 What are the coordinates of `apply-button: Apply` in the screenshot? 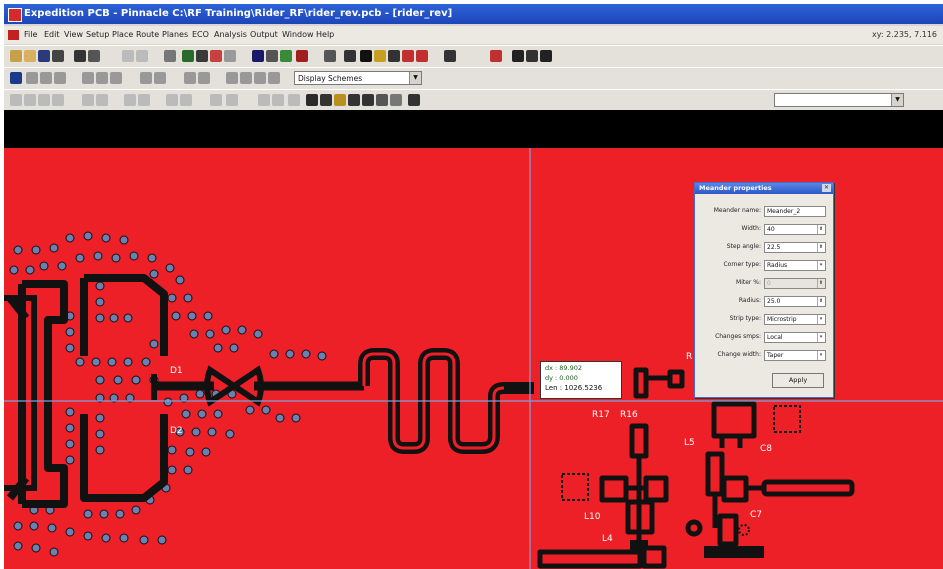 It's located at (798, 380).